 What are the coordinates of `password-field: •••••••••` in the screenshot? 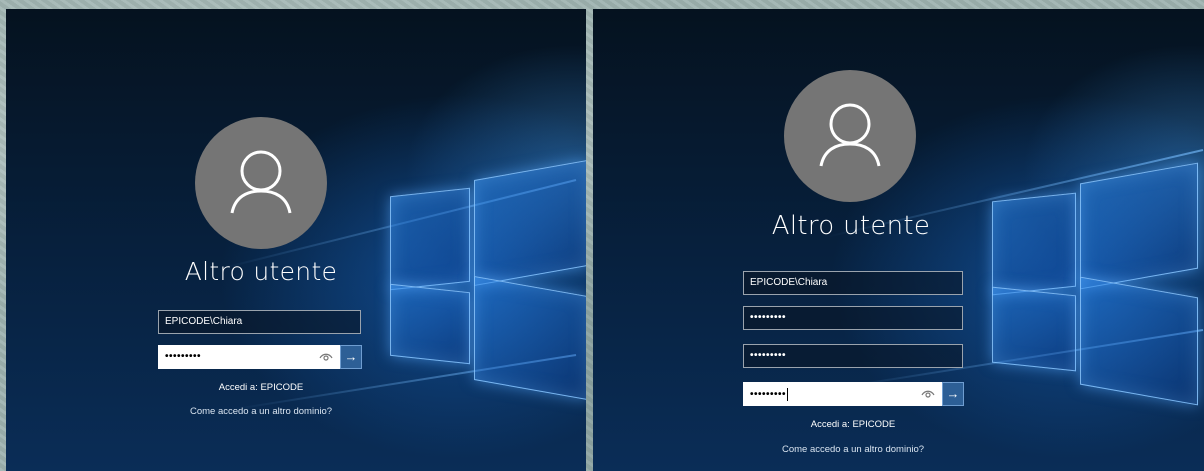 It's located at (249, 357).